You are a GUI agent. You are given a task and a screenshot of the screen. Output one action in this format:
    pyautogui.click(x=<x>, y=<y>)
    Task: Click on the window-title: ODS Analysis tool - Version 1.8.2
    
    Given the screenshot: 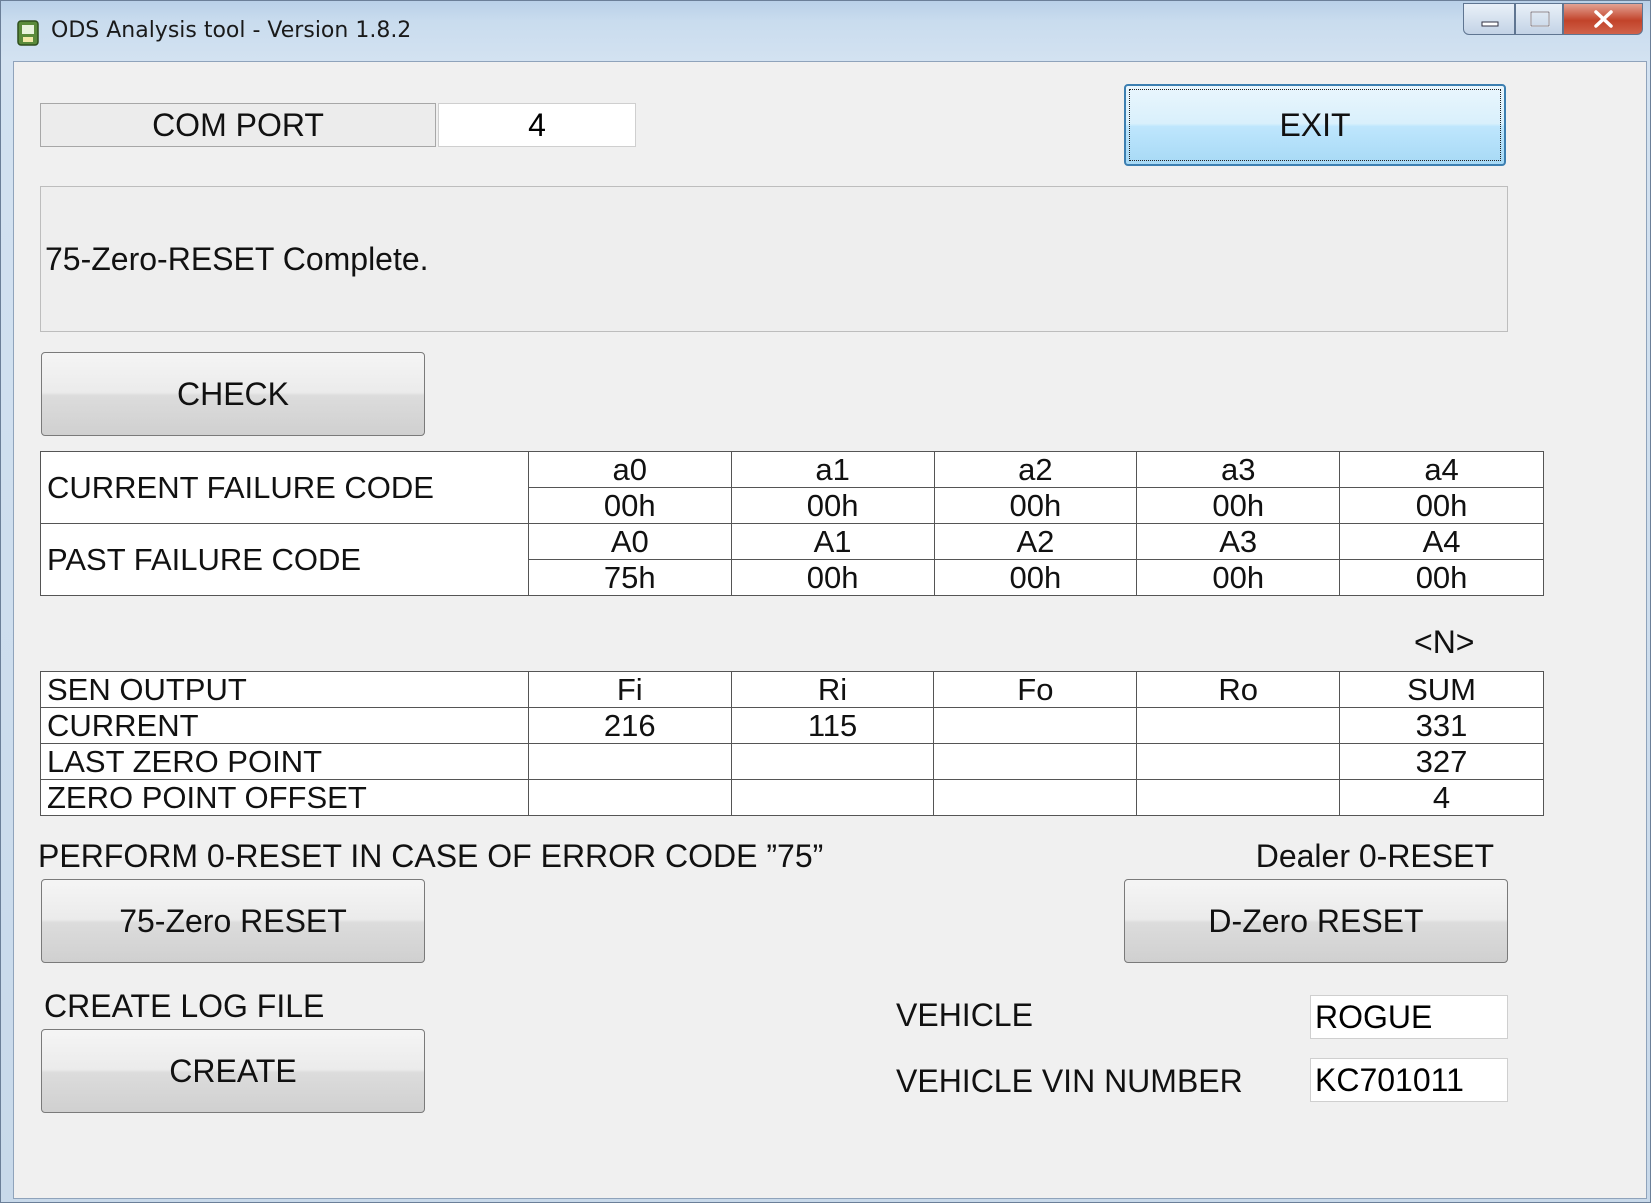 What is the action you would take?
    pyautogui.click(x=231, y=30)
    